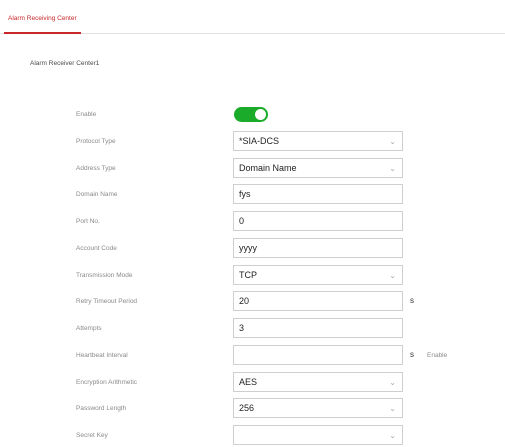  I want to click on protocol-type-value: *SIA-DCS, so click(259, 141).